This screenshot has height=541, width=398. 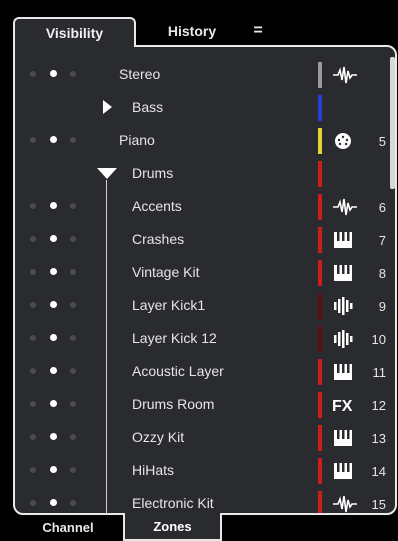 I want to click on scrollbar, so click(x=392, y=123).